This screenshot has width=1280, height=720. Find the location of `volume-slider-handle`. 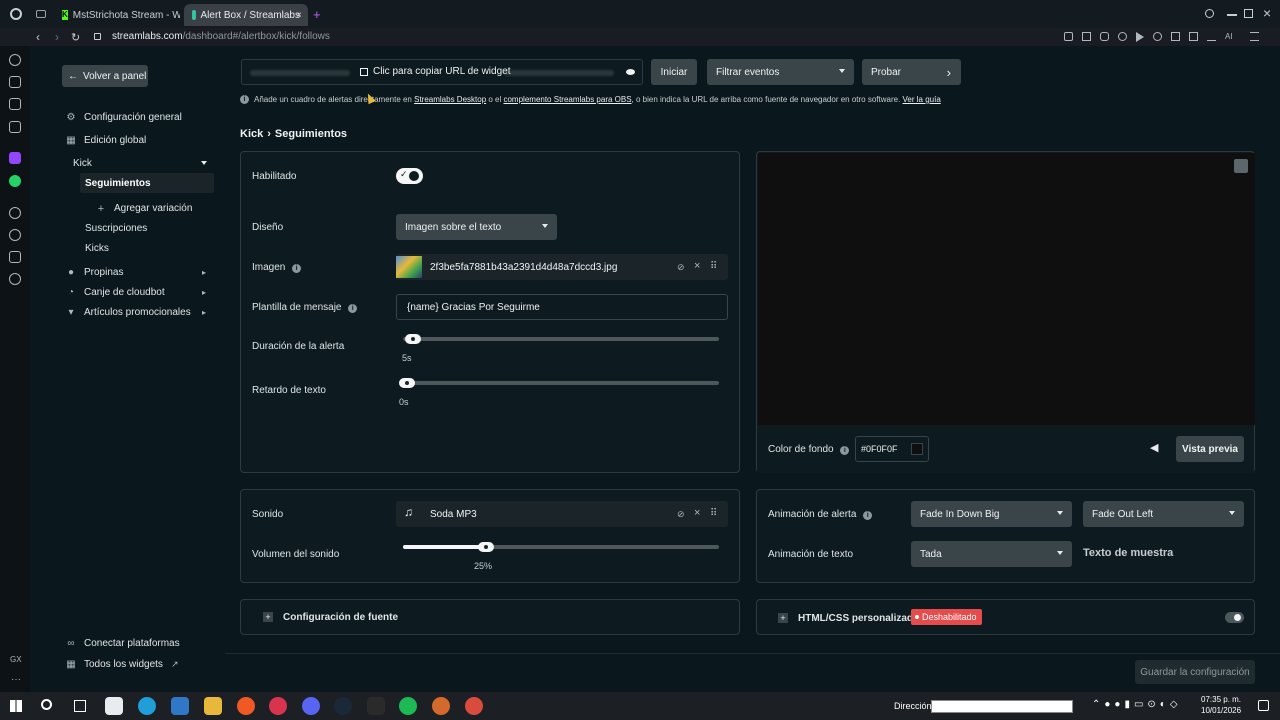

volume-slider-handle is located at coordinates (486, 547).